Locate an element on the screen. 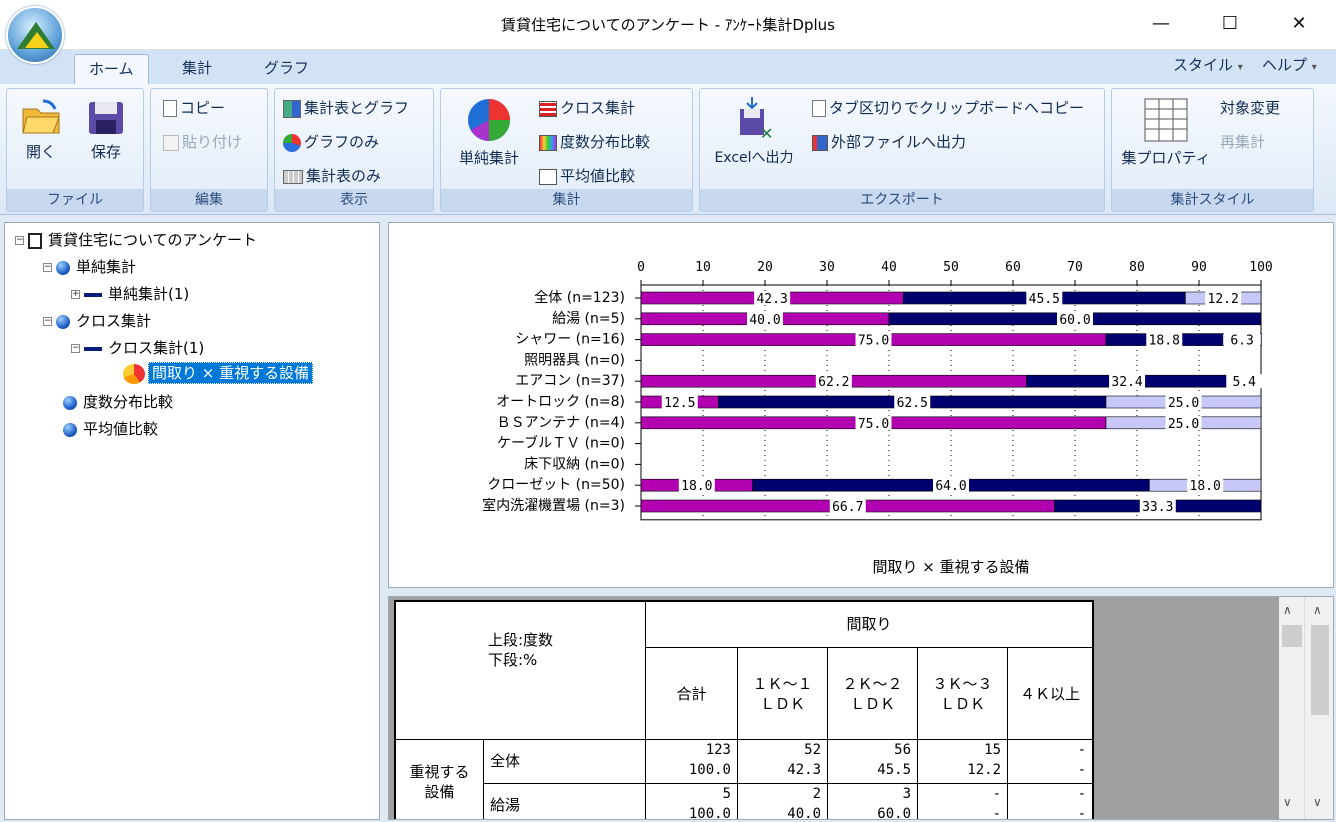 Image resolution: width=1336 pixels, height=822 pixels. spreadsheet-icon is located at coordinates (1166, 120).